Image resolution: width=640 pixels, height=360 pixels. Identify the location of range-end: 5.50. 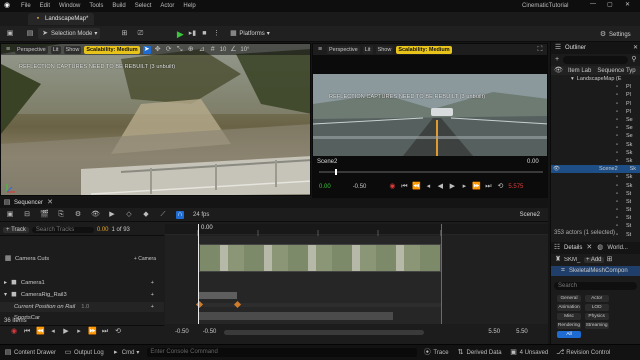
(494, 332).